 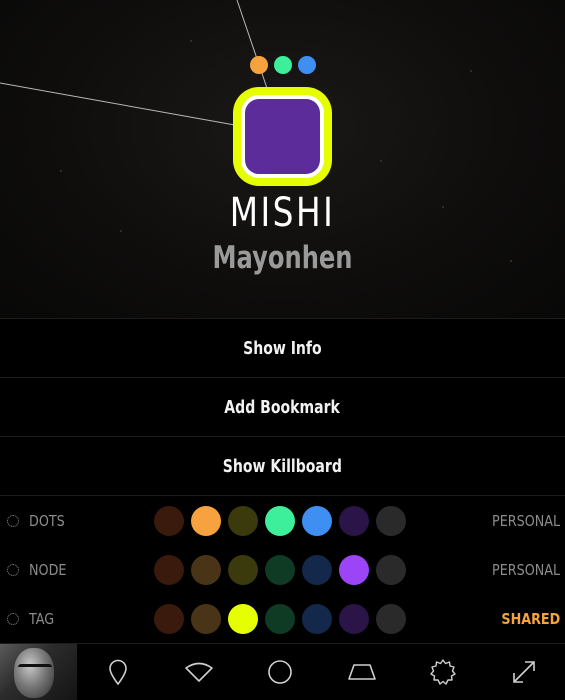 I want to click on gear-icon, so click(x=442, y=672).